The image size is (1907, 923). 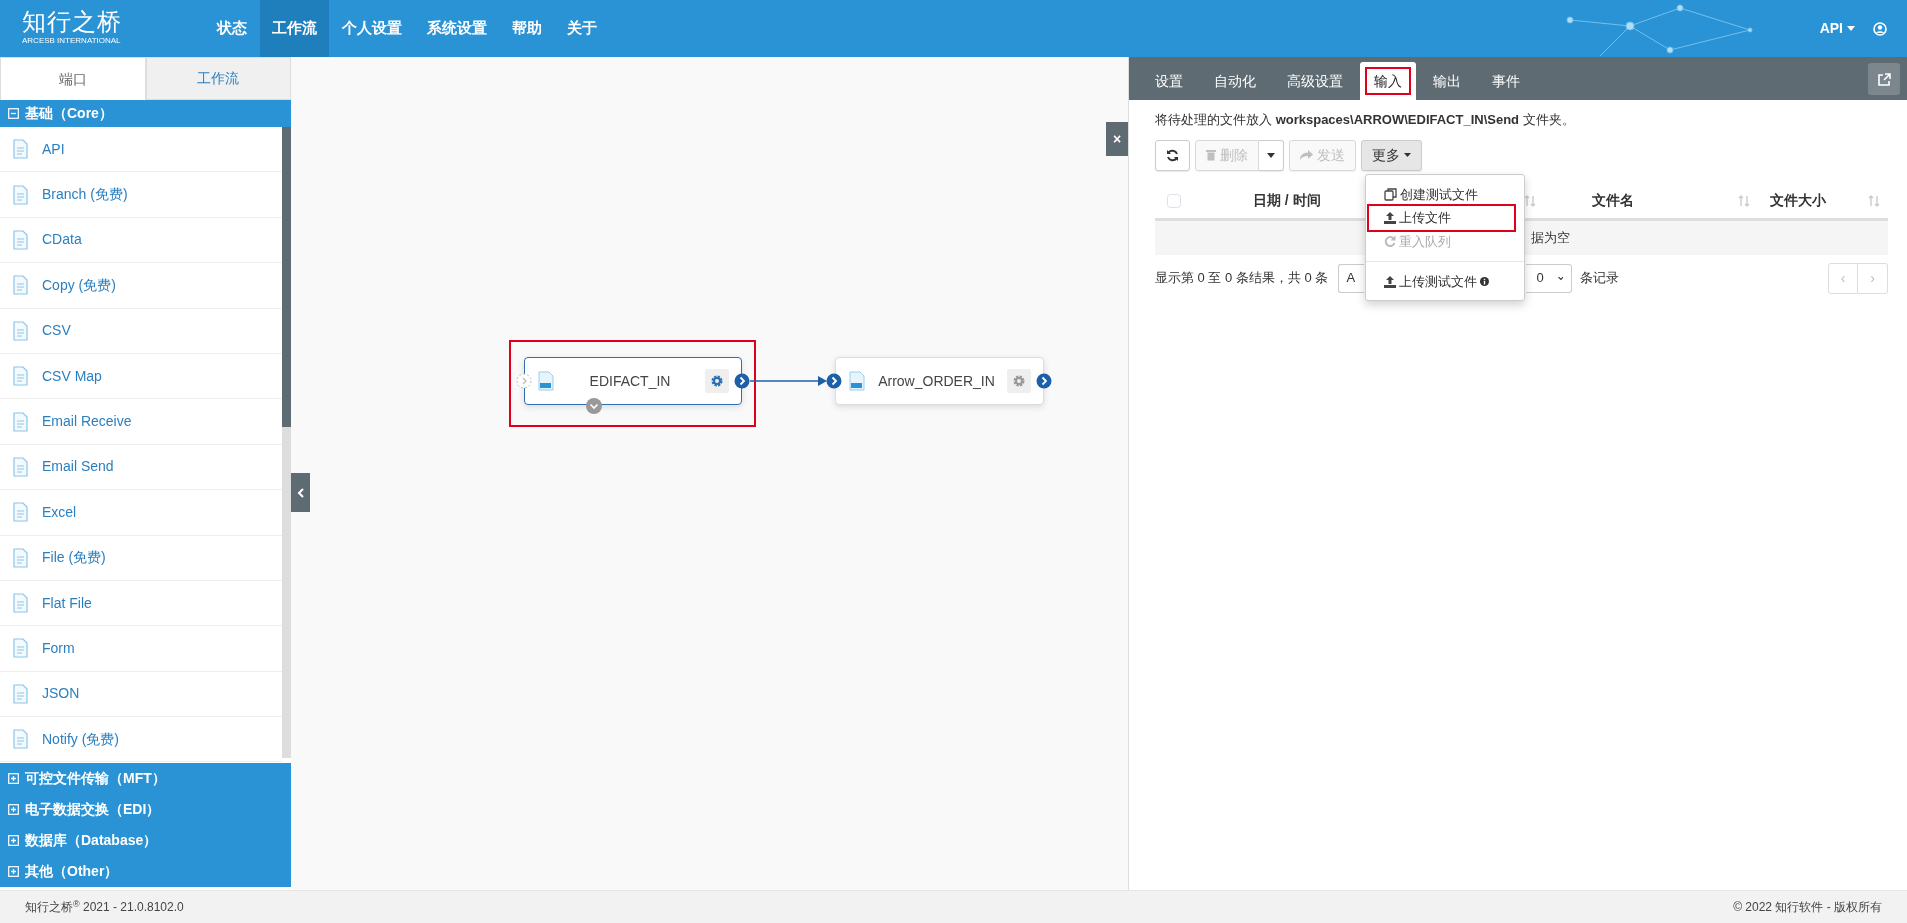 What do you see at coordinates (527, 28) in the screenshot?
I see `nav-link: 帮助` at bounding box center [527, 28].